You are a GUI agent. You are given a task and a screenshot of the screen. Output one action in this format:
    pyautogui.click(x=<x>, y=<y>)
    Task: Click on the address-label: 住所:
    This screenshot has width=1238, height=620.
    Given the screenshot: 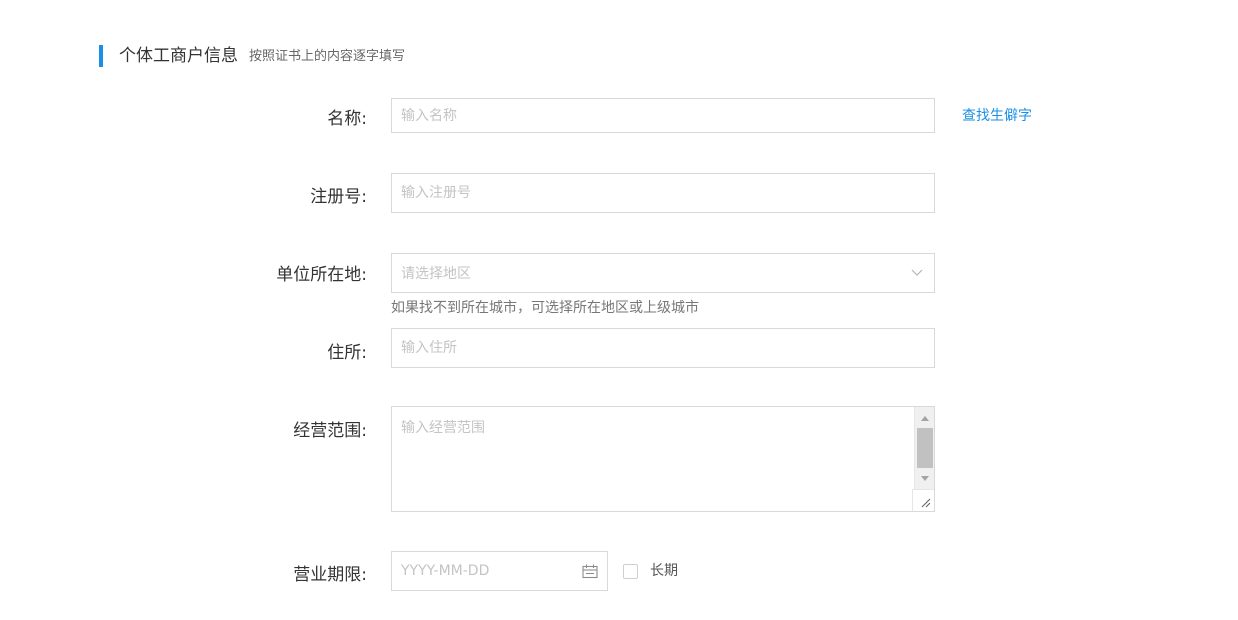 What is the action you would take?
    pyautogui.click(x=347, y=353)
    